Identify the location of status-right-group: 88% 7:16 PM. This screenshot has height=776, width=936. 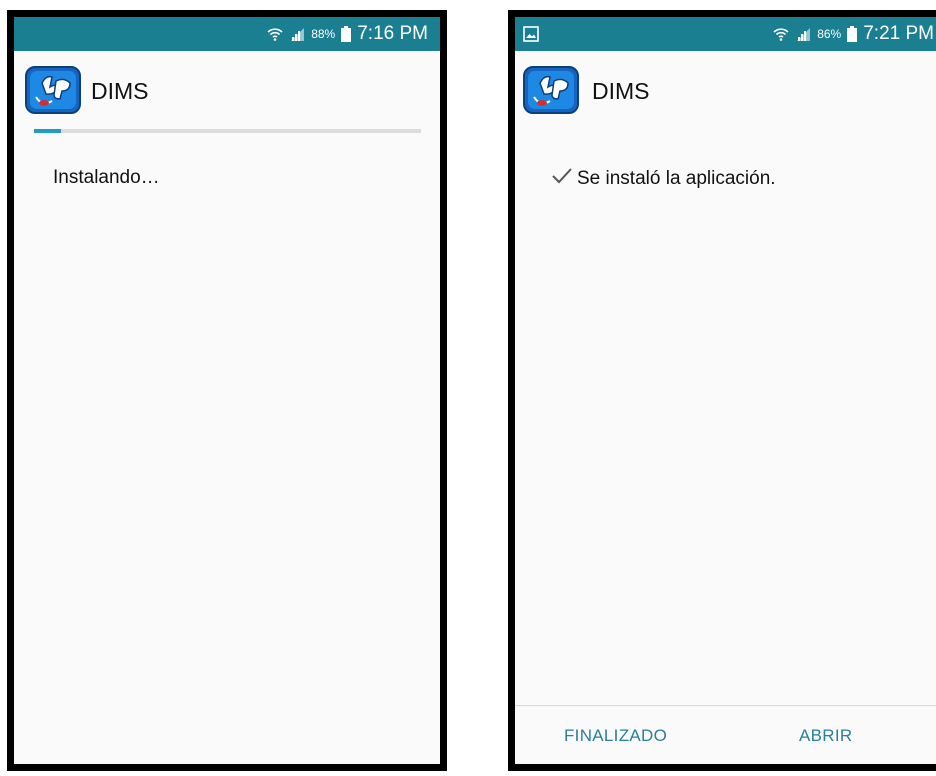
(347, 34).